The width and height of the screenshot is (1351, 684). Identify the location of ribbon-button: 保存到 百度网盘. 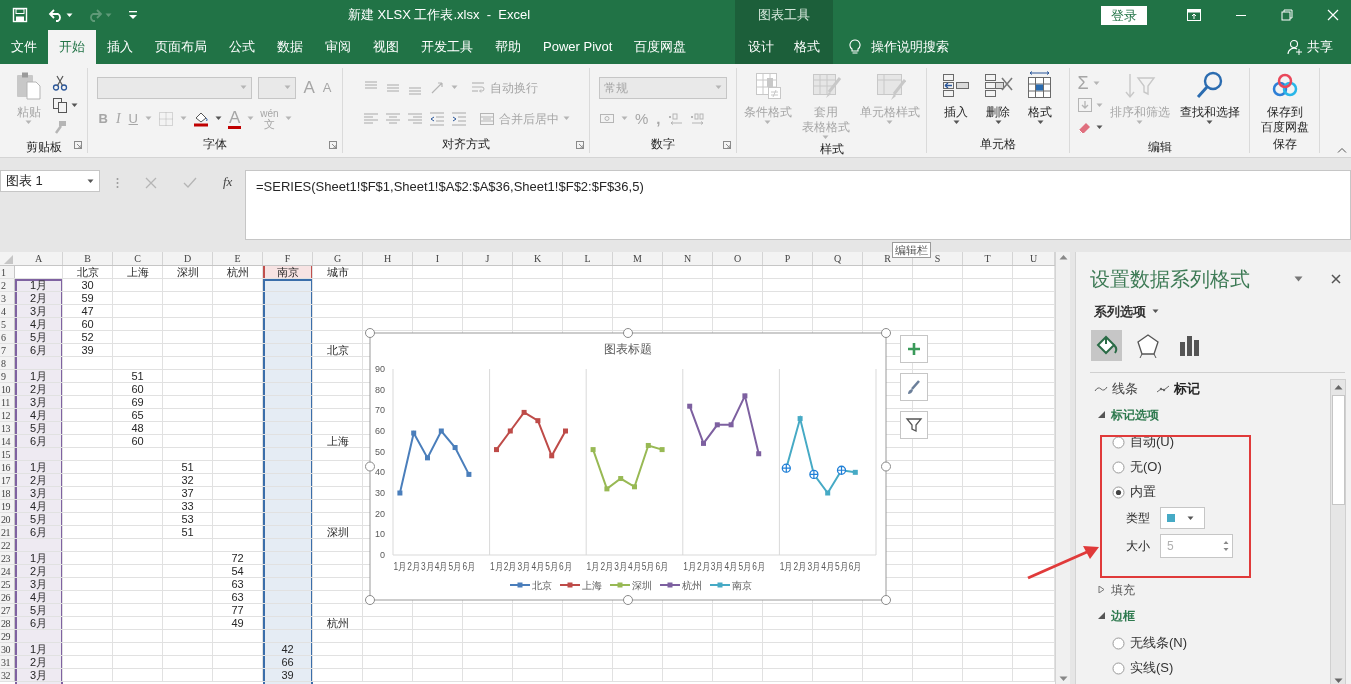
(1284, 101).